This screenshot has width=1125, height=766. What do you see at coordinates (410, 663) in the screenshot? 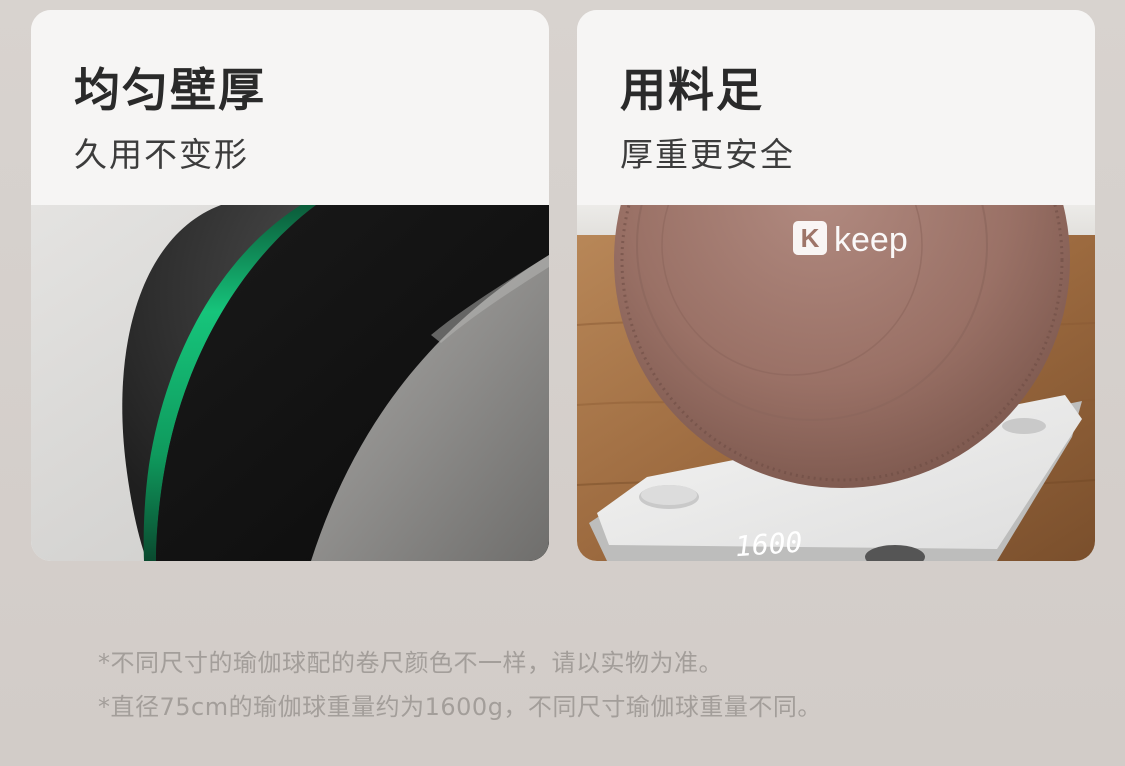
I see `footnote-tape-color: *不同尺寸的瑜伽球配的卷尺颜色不一样，请以实物为准。` at bounding box center [410, 663].